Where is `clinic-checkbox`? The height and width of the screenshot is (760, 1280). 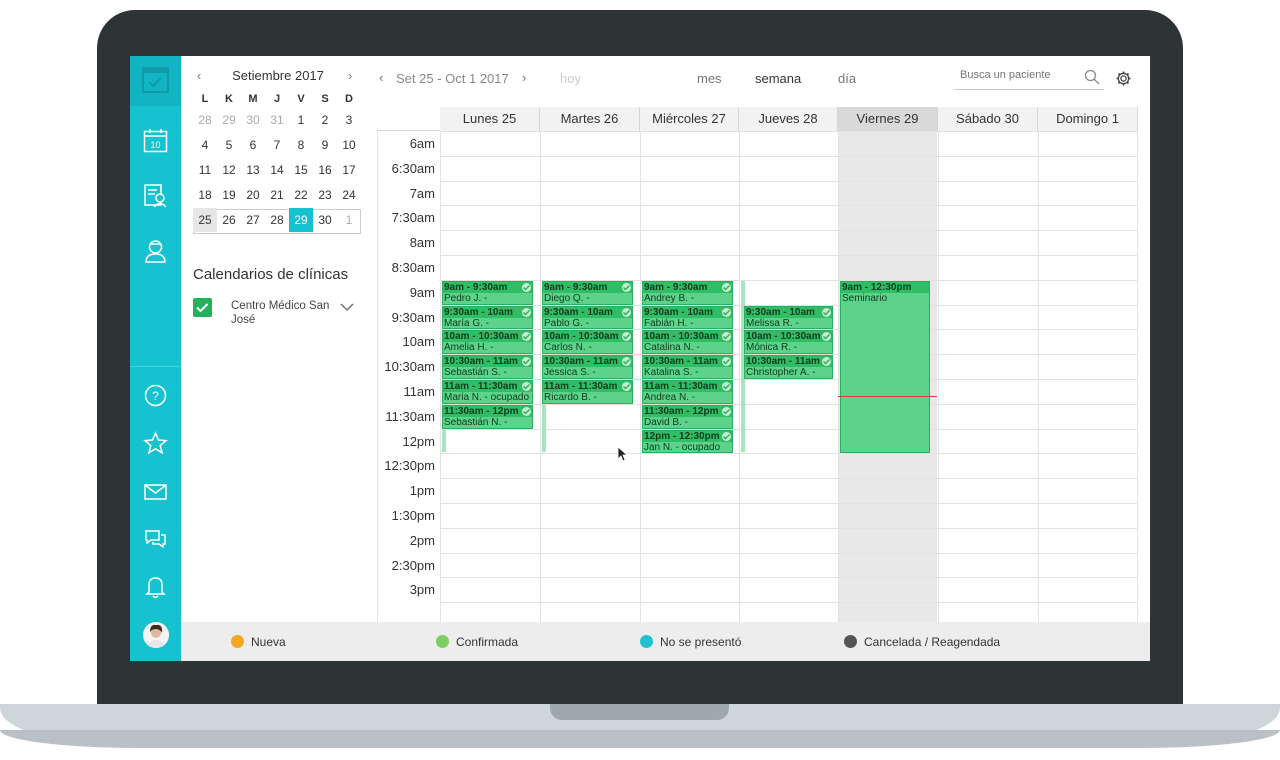
clinic-checkbox is located at coordinates (202, 307).